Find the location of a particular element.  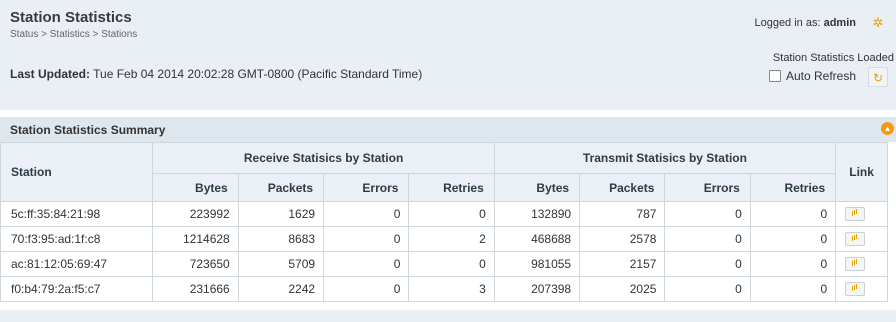

refresh-icon: ↻ is located at coordinates (878, 77).